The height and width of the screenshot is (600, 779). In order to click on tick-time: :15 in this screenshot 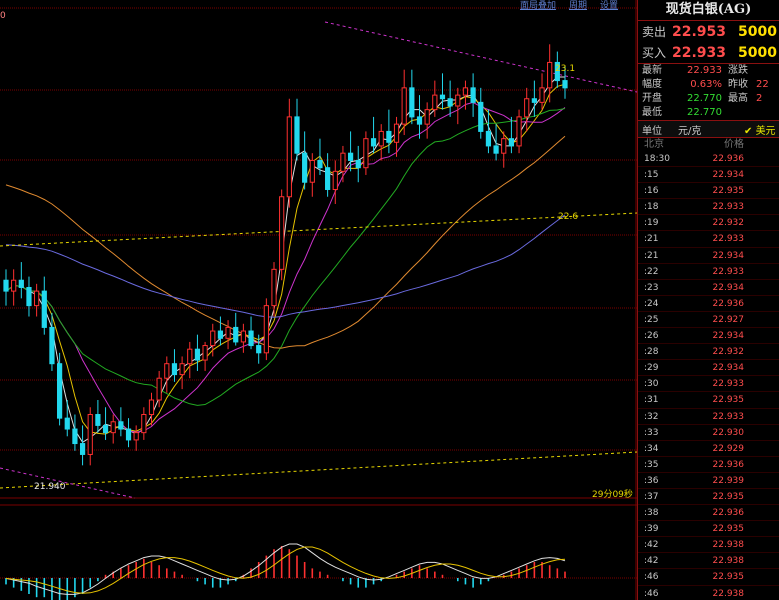, I will do `click(651, 175)`.